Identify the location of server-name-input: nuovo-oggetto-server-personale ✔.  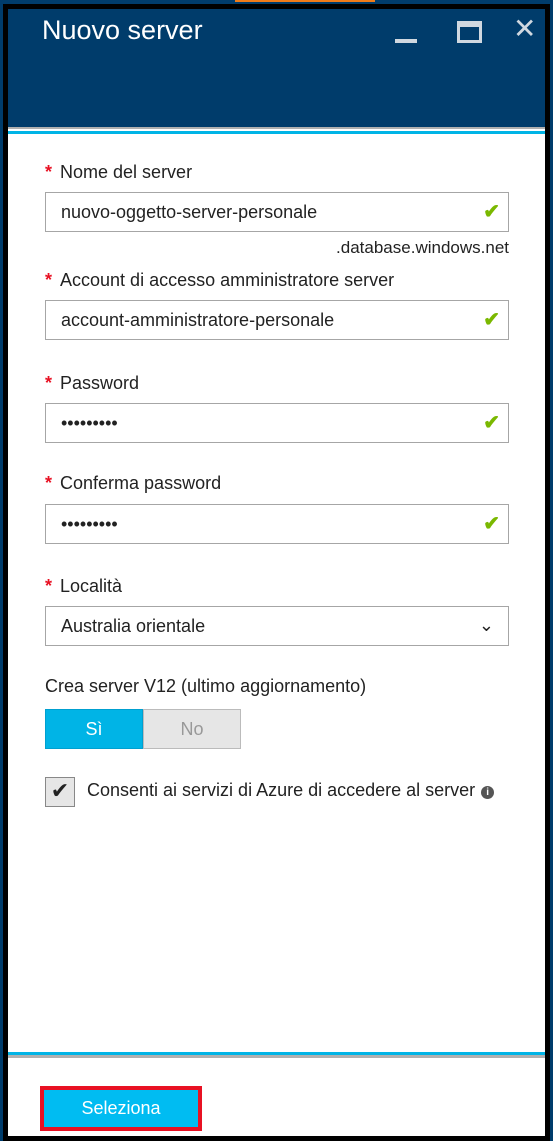
(277, 212).